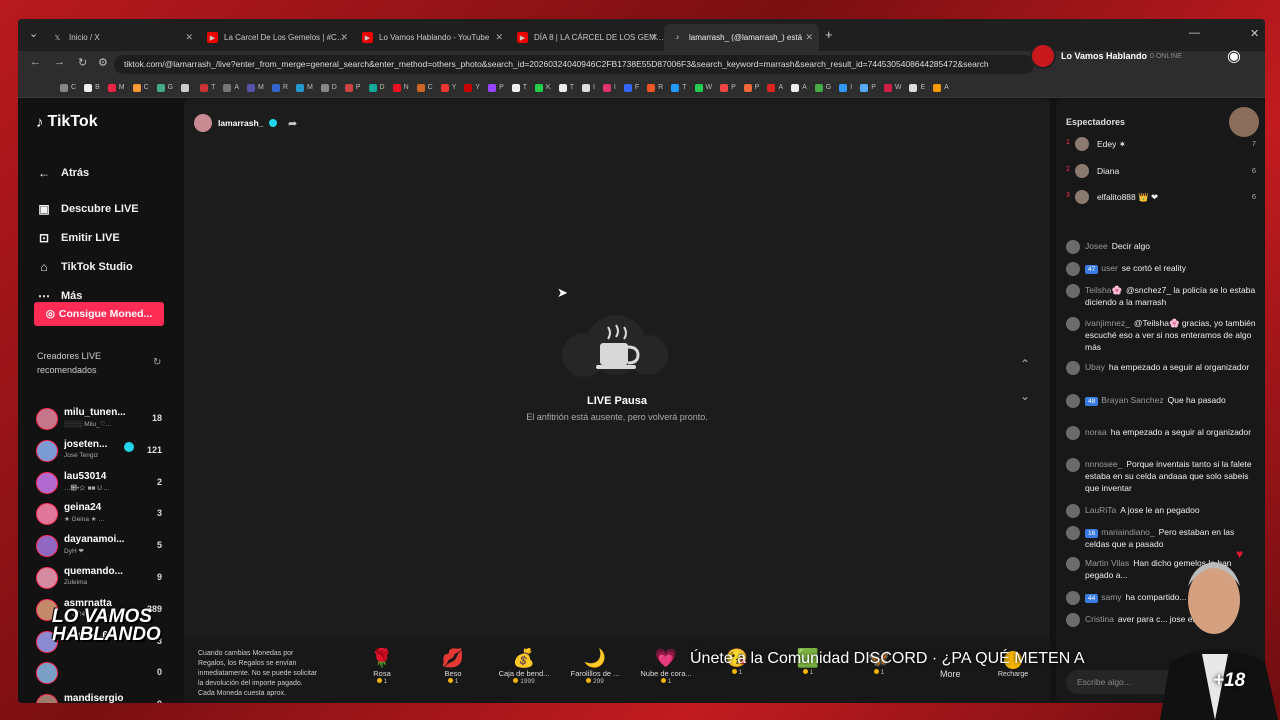  I want to click on creator-item: geina24 ★ Geina ★ … 3, so click(101, 514).